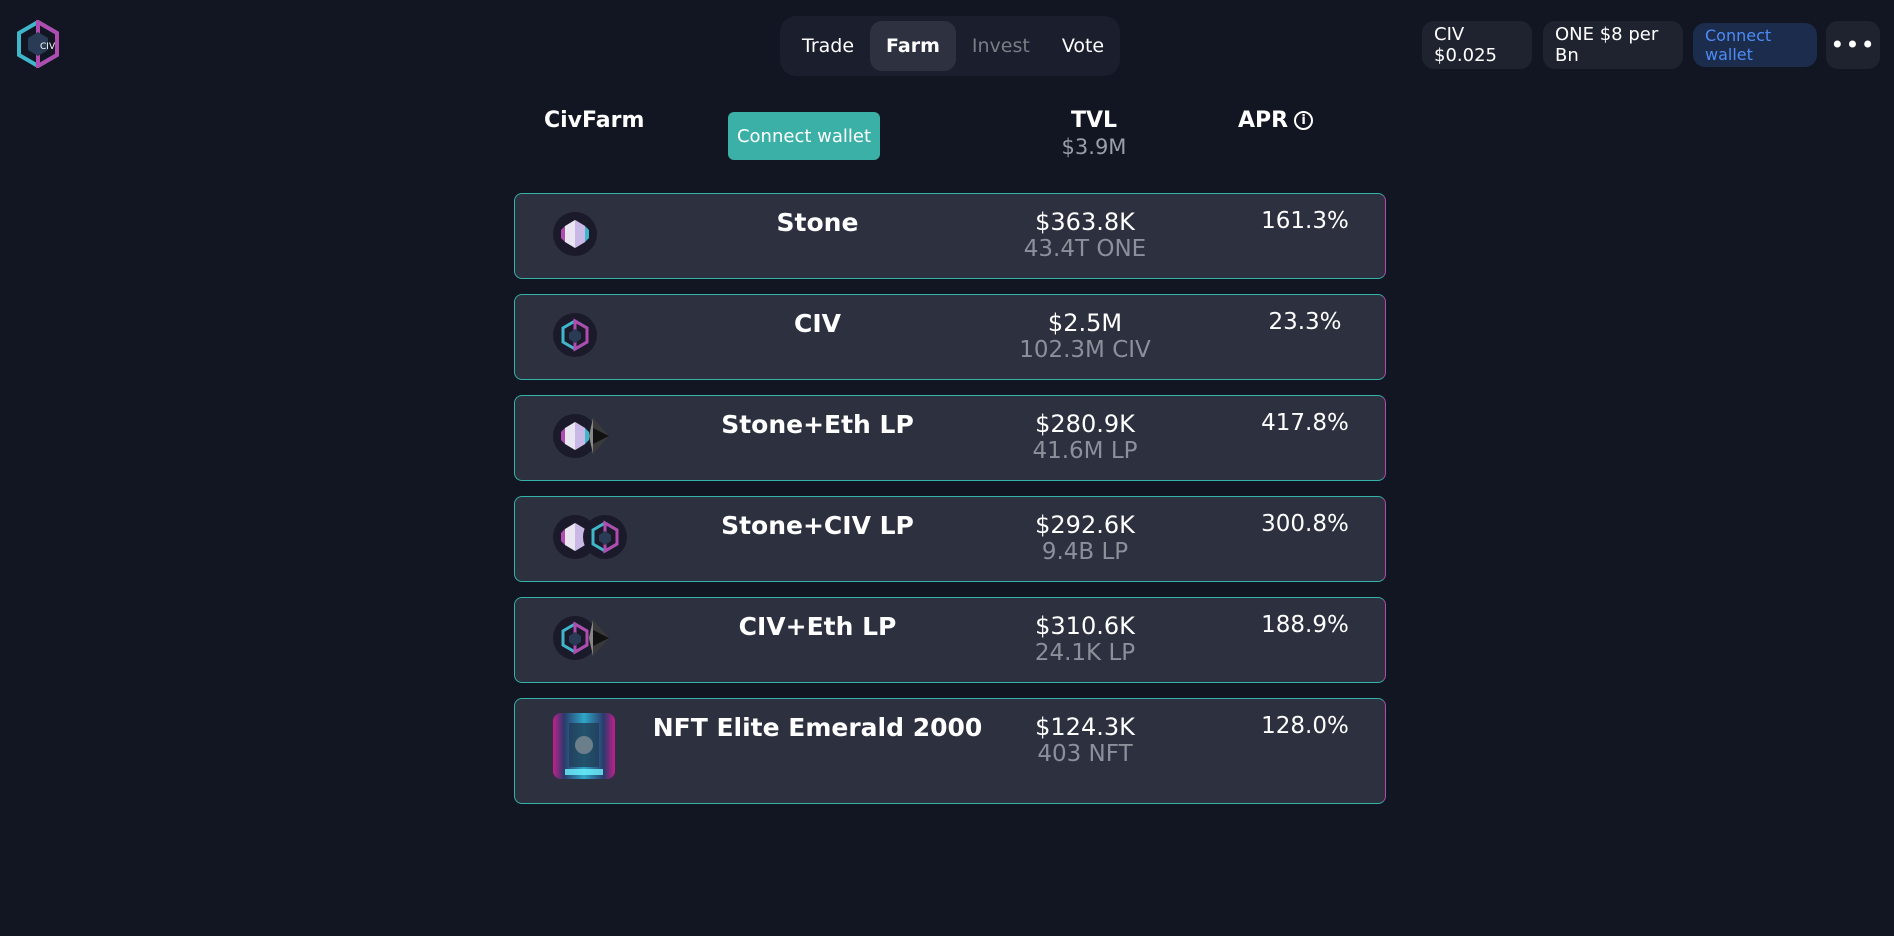  What do you see at coordinates (950, 539) in the screenshot?
I see `farm-row-stone-civ-lp: Stone+CIV LP $292.6K 9.4B LP 300.8%` at bounding box center [950, 539].